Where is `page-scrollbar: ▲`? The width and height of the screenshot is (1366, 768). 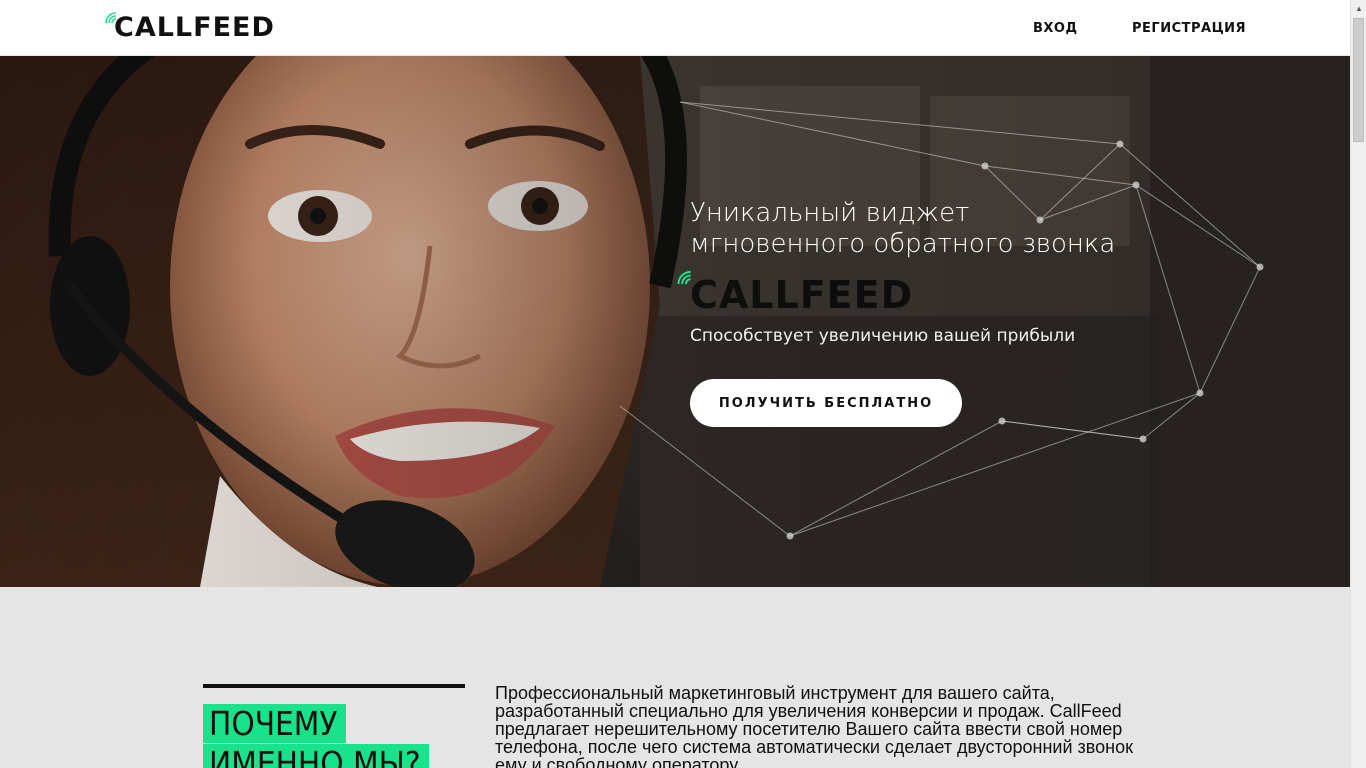
page-scrollbar: ▲ is located at coordinates (1358, 384).